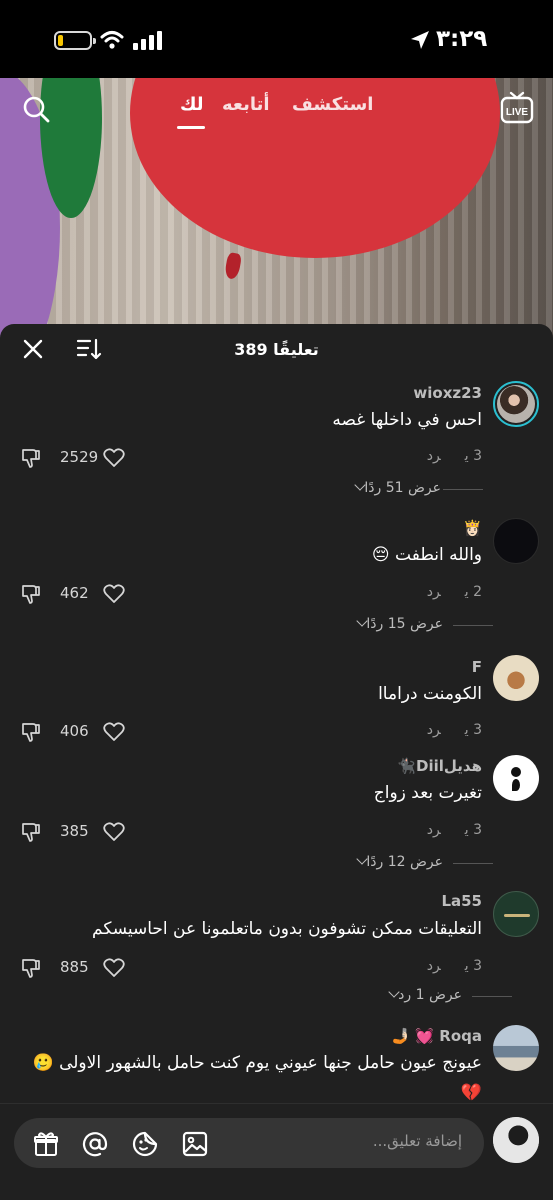 This screenshot has width=553, height=1200. I want to click on comment-username: wioxz23, so click(447, 393).